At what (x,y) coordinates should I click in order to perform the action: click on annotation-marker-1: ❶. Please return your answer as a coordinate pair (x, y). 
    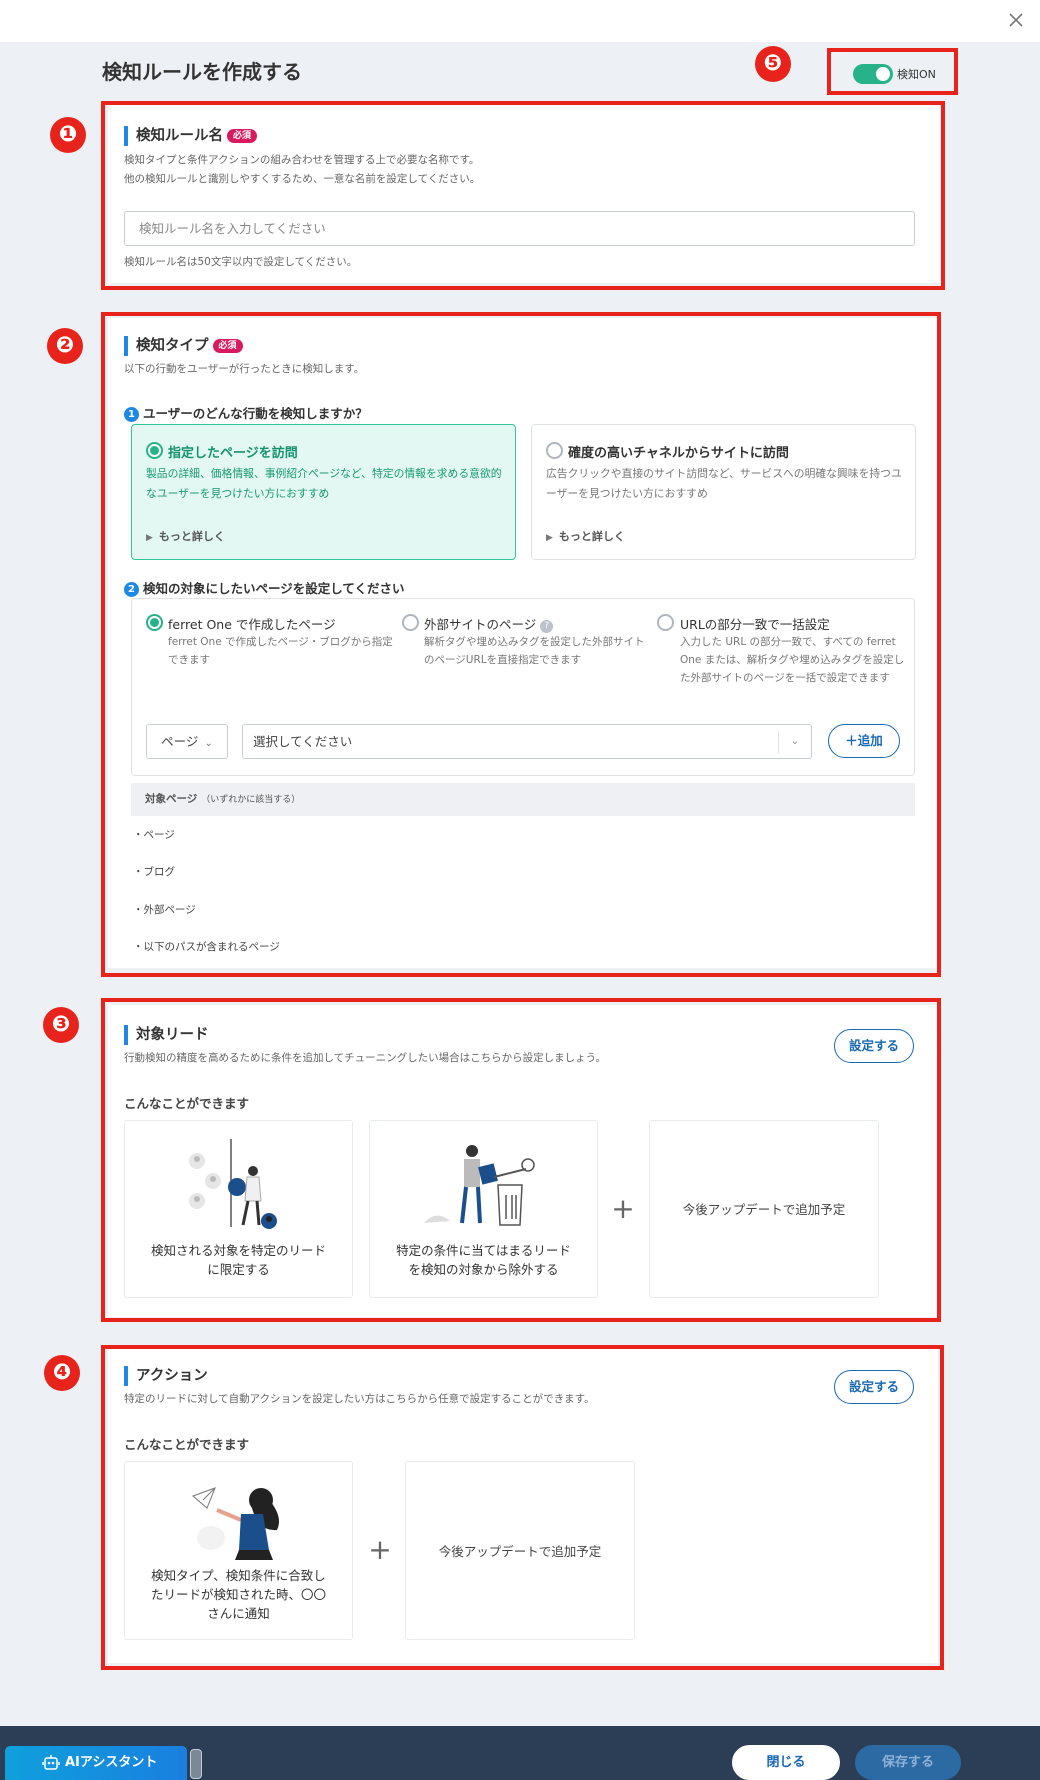
    Looking at the image, I should click on (68, 135).